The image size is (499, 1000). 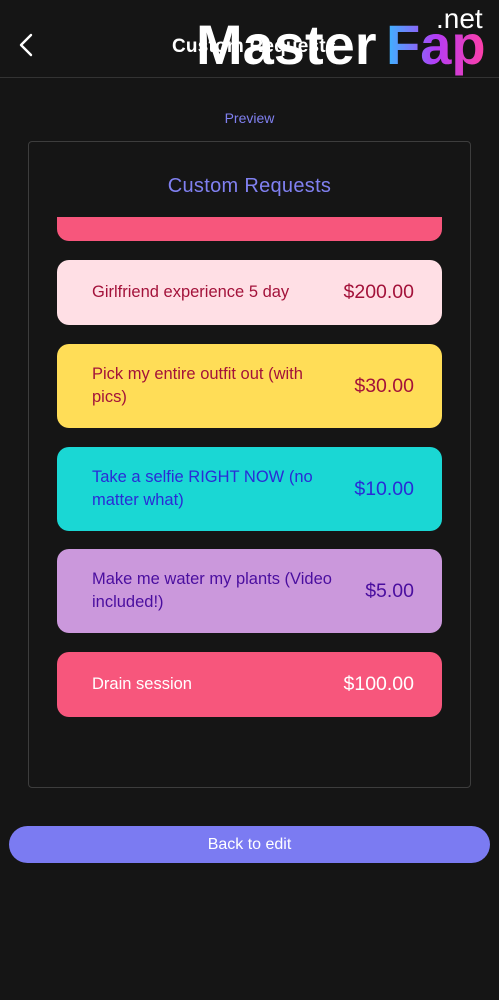 What do you see at coordinates (249, 844) in the screenshot?
I see `back-to-edit-button: Back to edit` at bounding box center [249, 844].